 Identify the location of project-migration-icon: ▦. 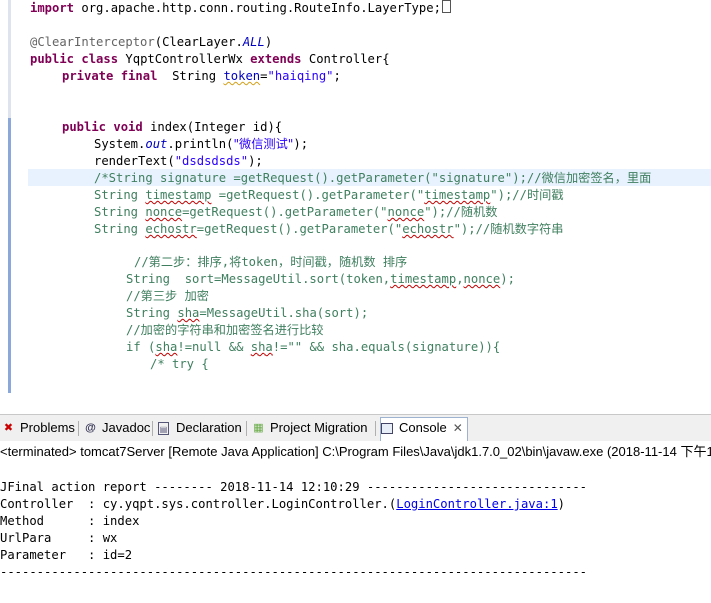
(258, 428).